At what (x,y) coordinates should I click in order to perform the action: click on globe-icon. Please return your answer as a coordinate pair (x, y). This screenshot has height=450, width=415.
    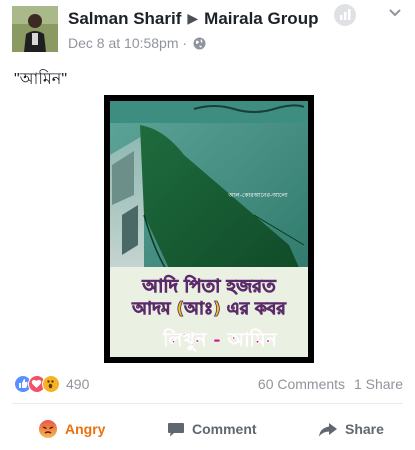
    Looking at the image, I should click on (199, 45).